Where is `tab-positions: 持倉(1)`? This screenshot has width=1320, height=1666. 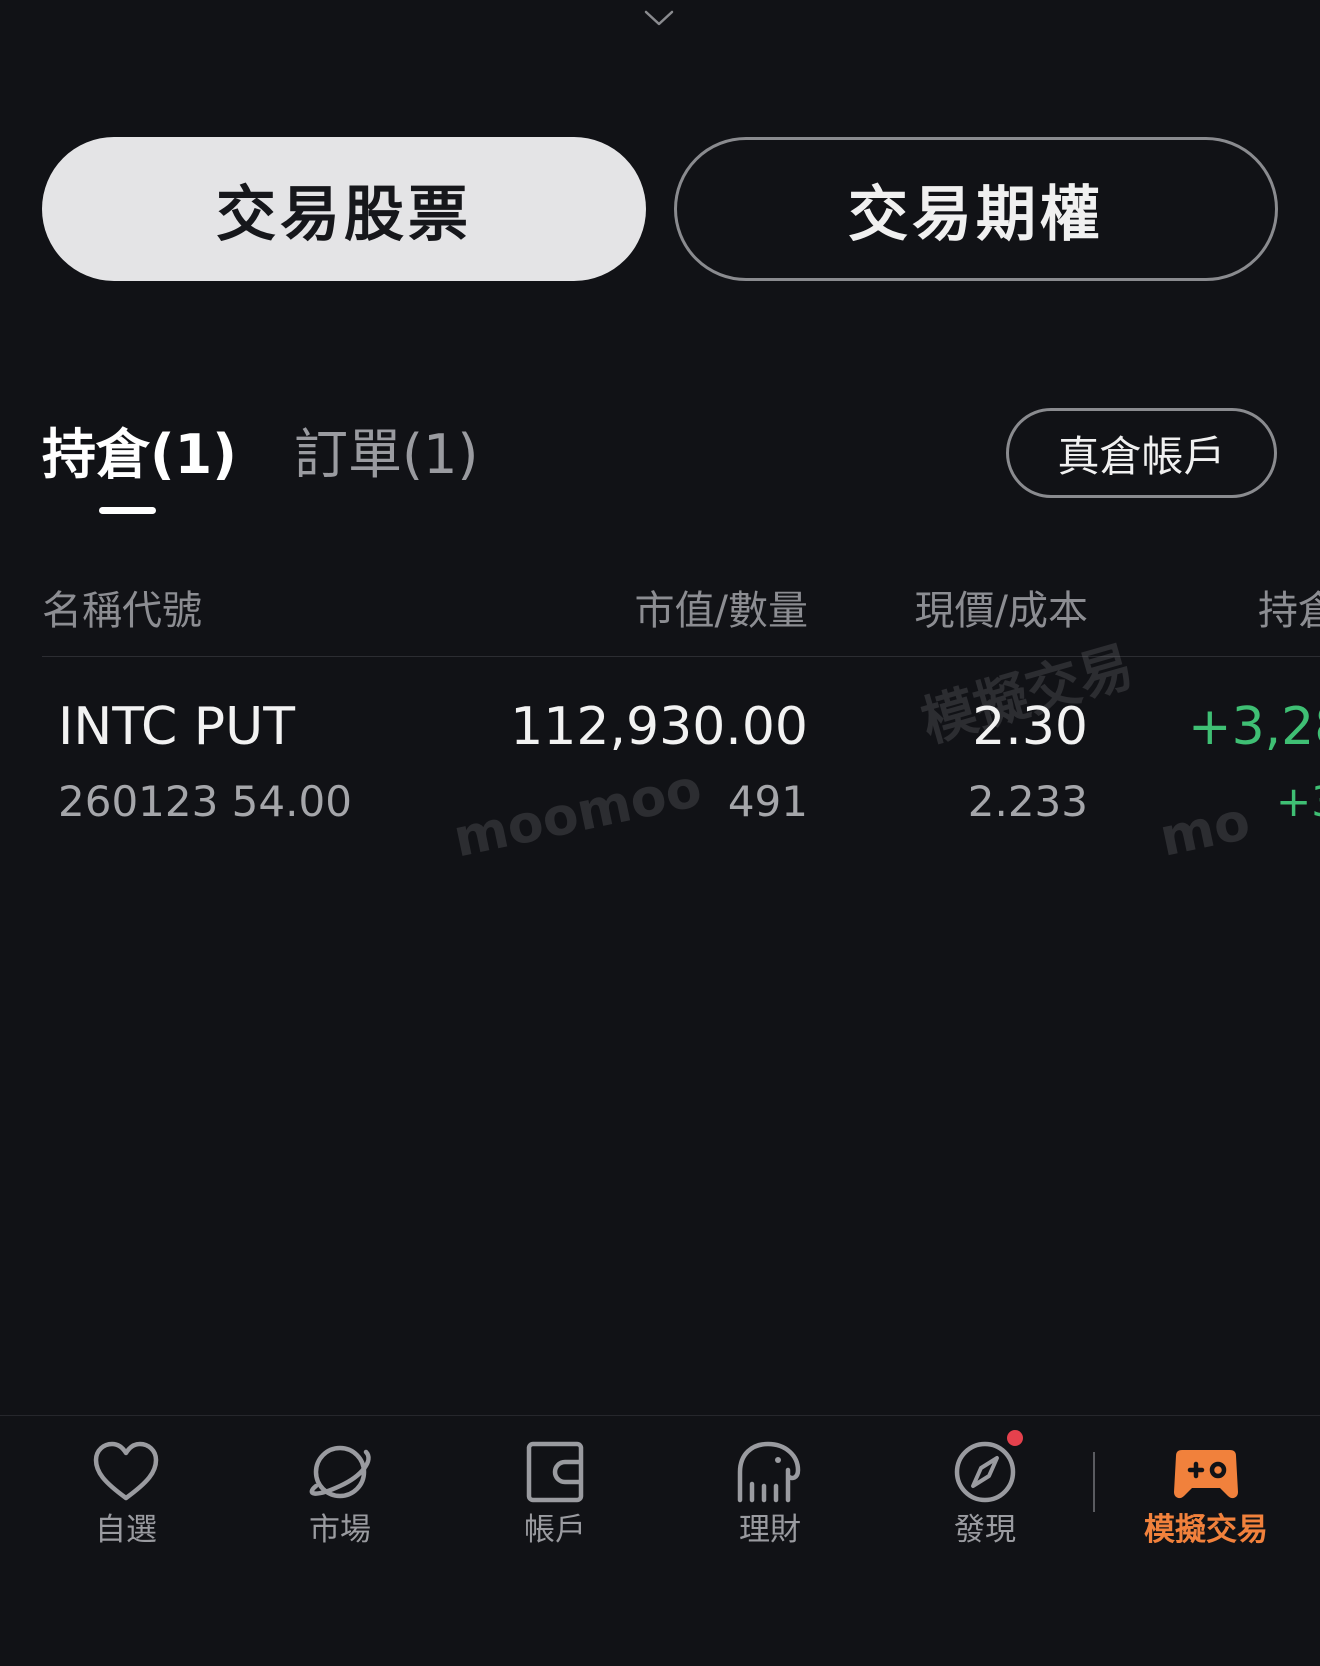 tab-positions: 持倉(1) is located at coordinates (139, 455).